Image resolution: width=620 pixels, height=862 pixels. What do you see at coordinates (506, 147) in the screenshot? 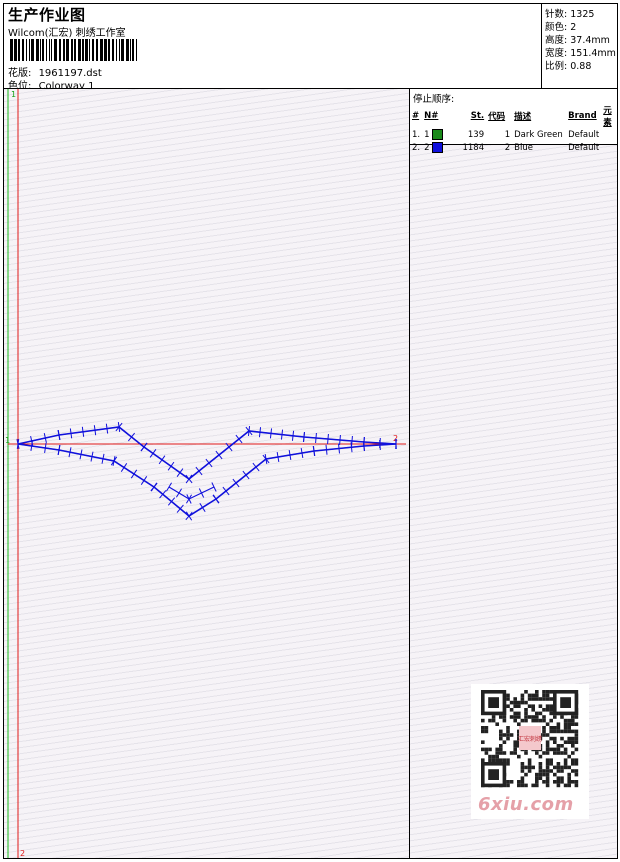
I see `table-row: 2. 2 1184 2 Blue Default` at bounding box center [506, 147].